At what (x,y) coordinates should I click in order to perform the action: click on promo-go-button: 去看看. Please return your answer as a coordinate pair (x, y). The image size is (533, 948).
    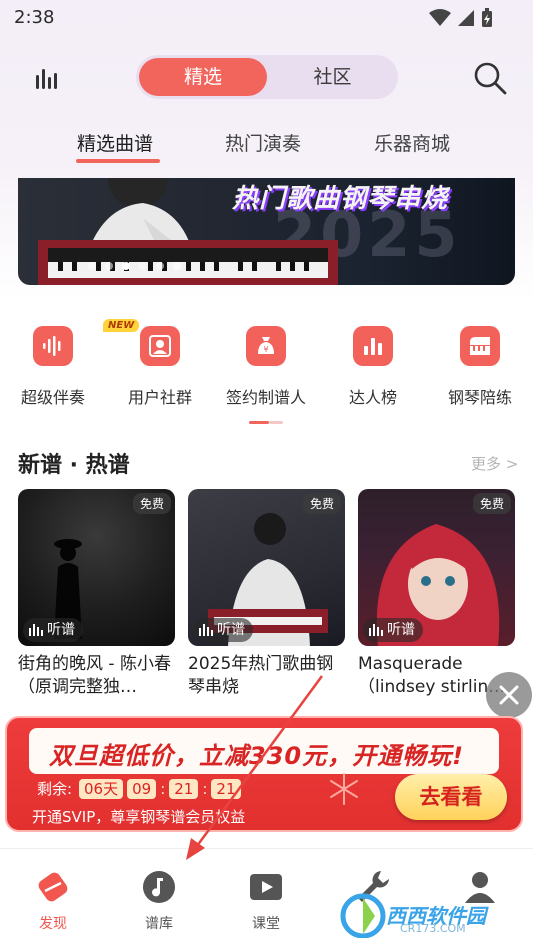
    Looking at the image, I should click on (451, 797).